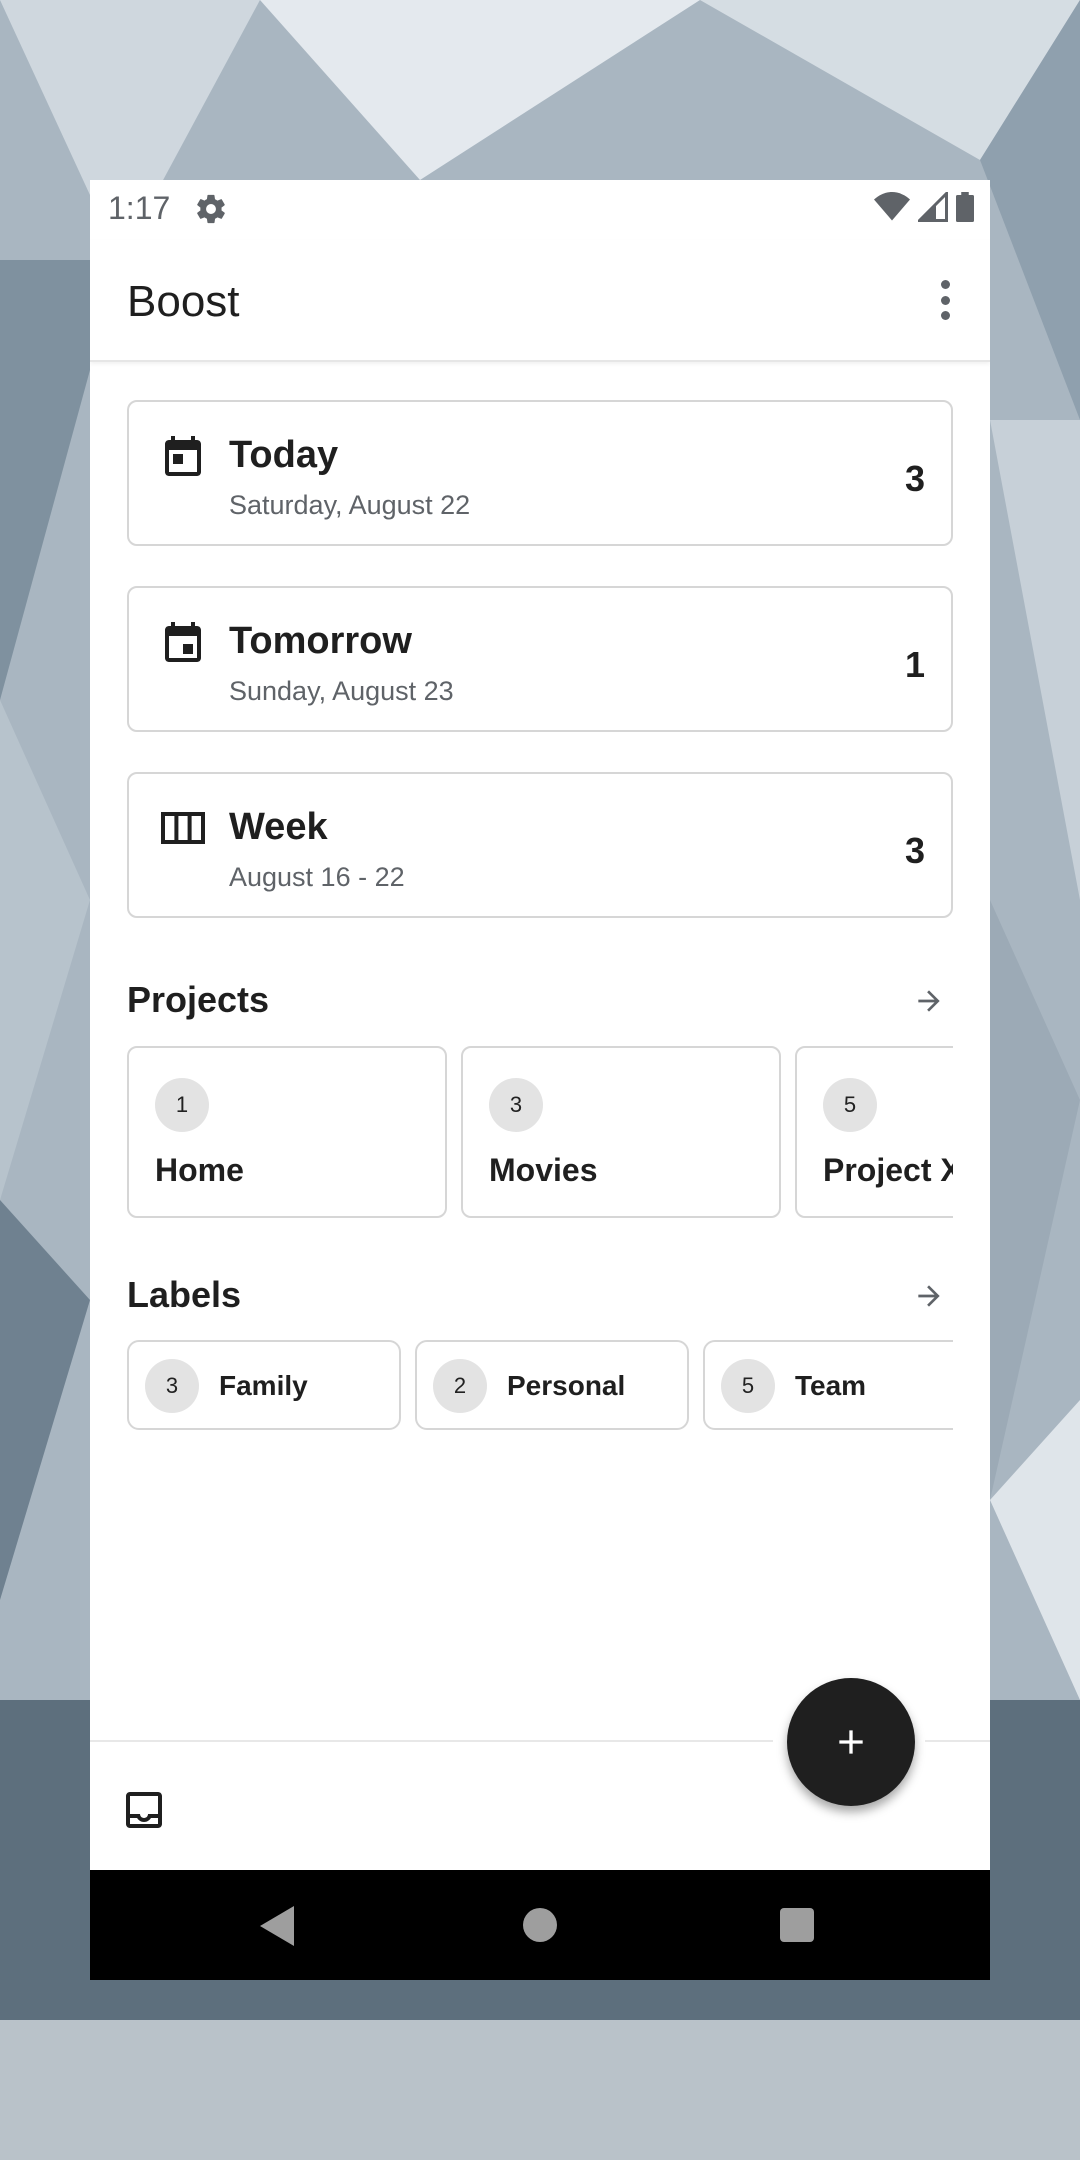 Image resolution: width=1080 pixels, height=2160 pixels. I want to click on label-name: Family, so click(263, 1385).